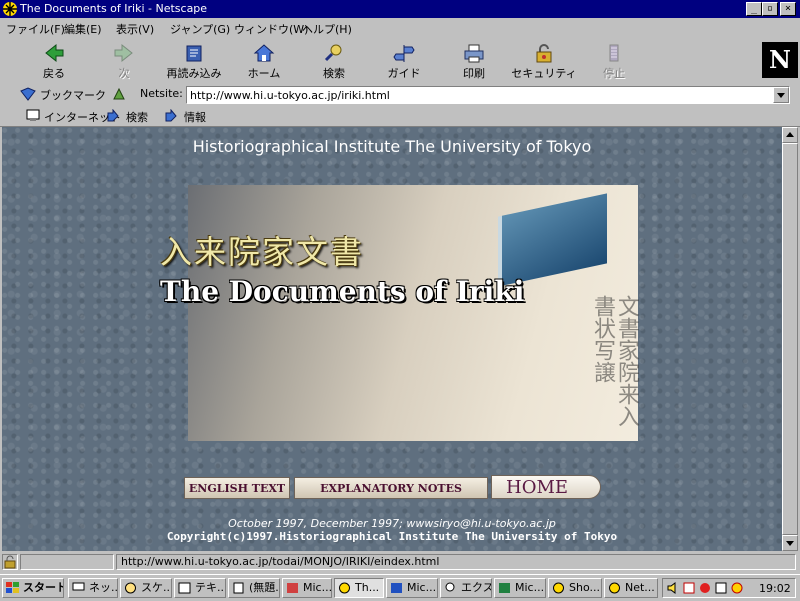 The height and width of the screenshot is (601, 800). What do you see at coordinates (113, 115) in the screenshot?
I see `search-bookmark-icon` at bounding box center [113, 115].